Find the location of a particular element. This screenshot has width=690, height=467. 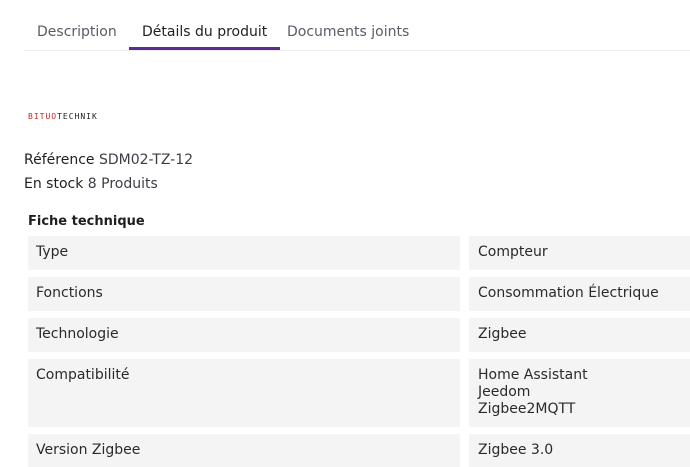

tab-attached-documents: Documents joints is located at coordinates (348, 32).